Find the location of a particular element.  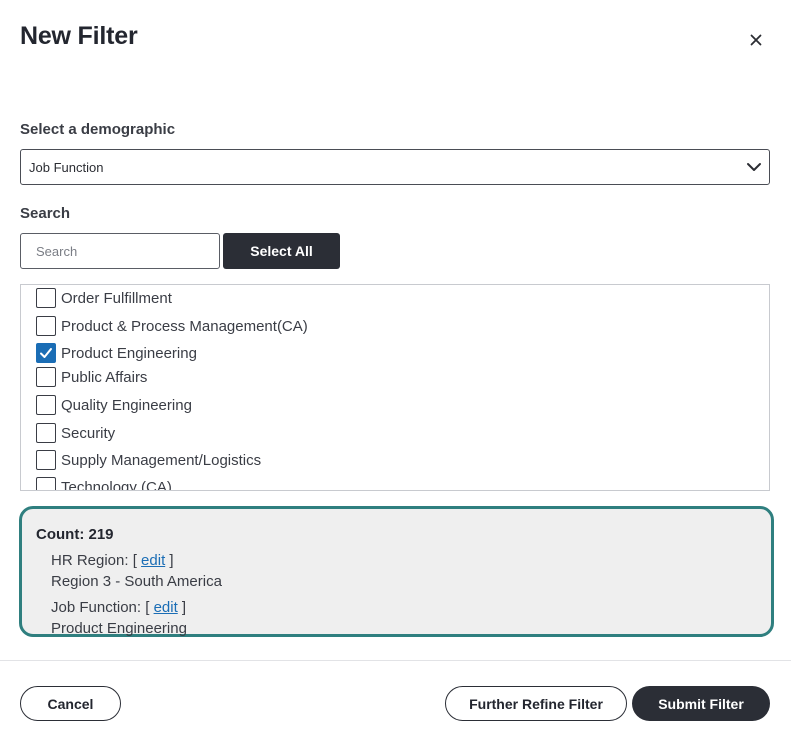

checkbox-checked is located at coordinates (46, 353).